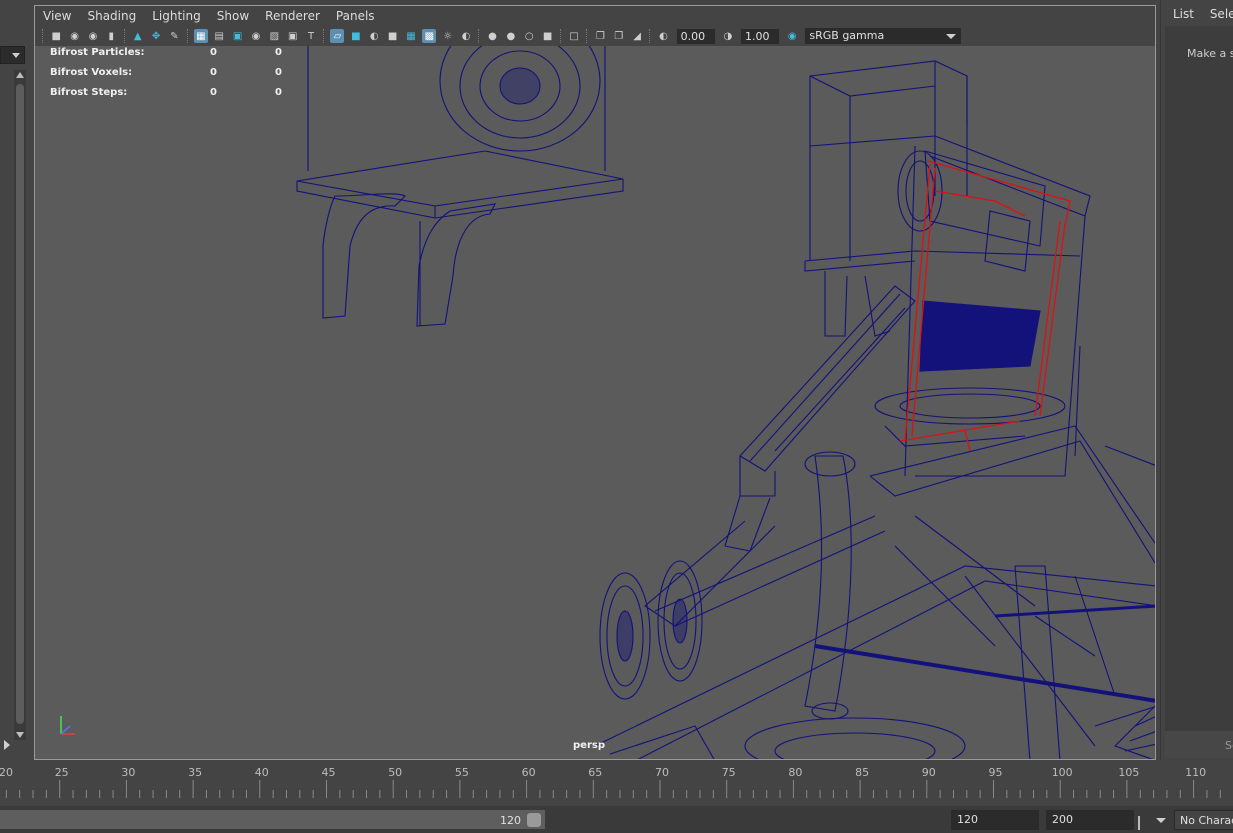 This screenshot has width=1233, height=833. Describe the element at coordinates (1203, 820) in the screenshot. I see `character-set-dropdown: No Character Set` at that location.